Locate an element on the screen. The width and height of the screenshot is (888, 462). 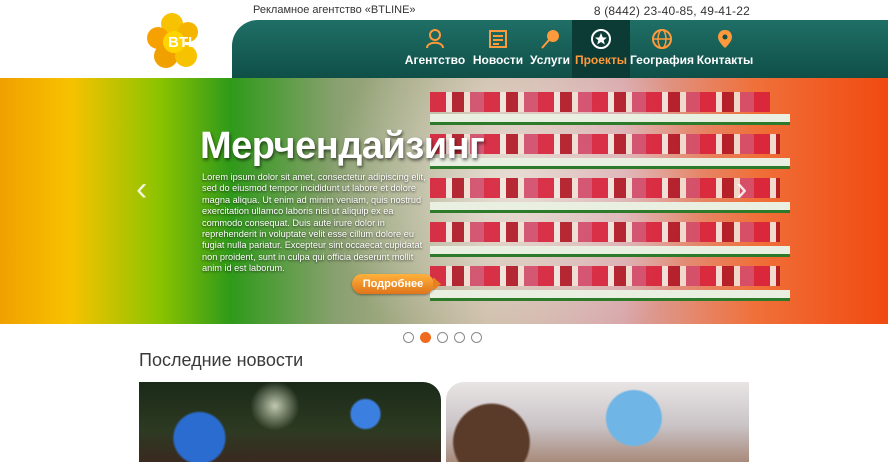
phone-number: 8 (8442) 23-40-85, 49-41-22 is located at coordinates (672, 11).